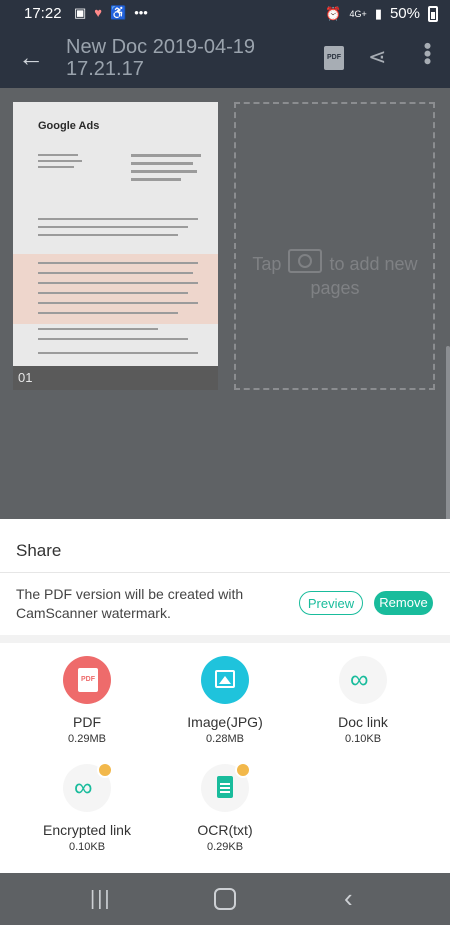 This screenshot has width=450, height=925. I want to click on section-divider, so click(225, 639).